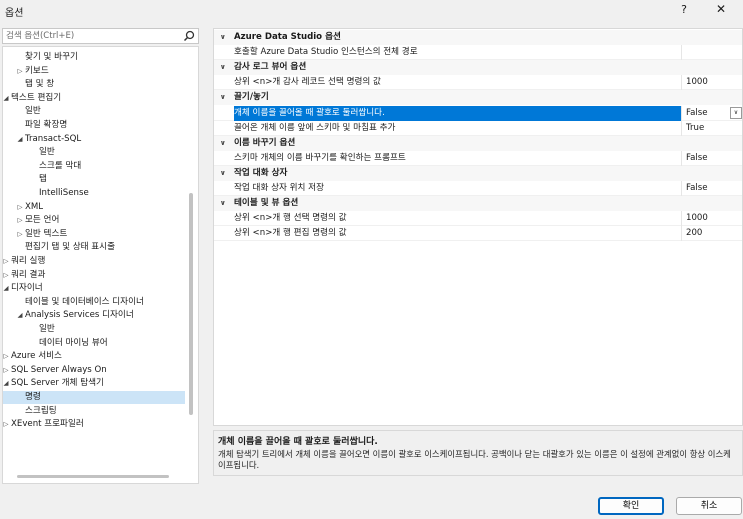 This screenshot has width=743, height=519. What do you see at coordinates (631, 506) in the screenshot?
I see `ok-button: 확인` at bounding box center [631, 506].